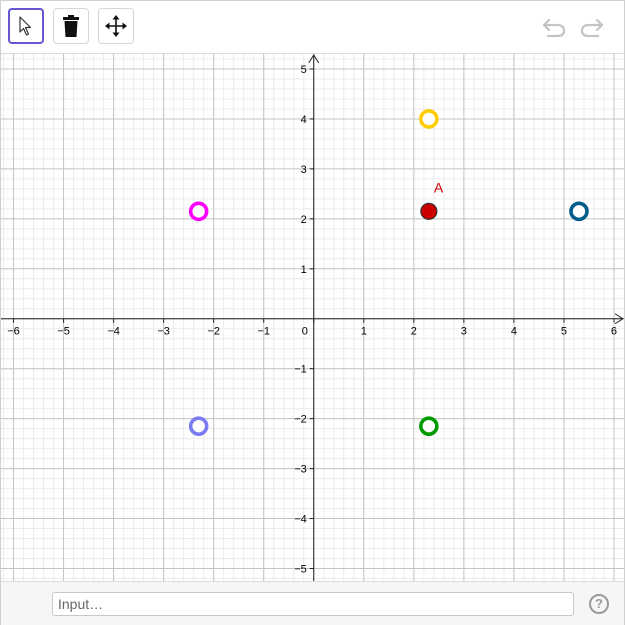 This screenshot has height=625, width=625. What do you see at coordinates (13, 332) in the screenshot?
I see `x-tick-label: −6` at bounding box center [13, 332].